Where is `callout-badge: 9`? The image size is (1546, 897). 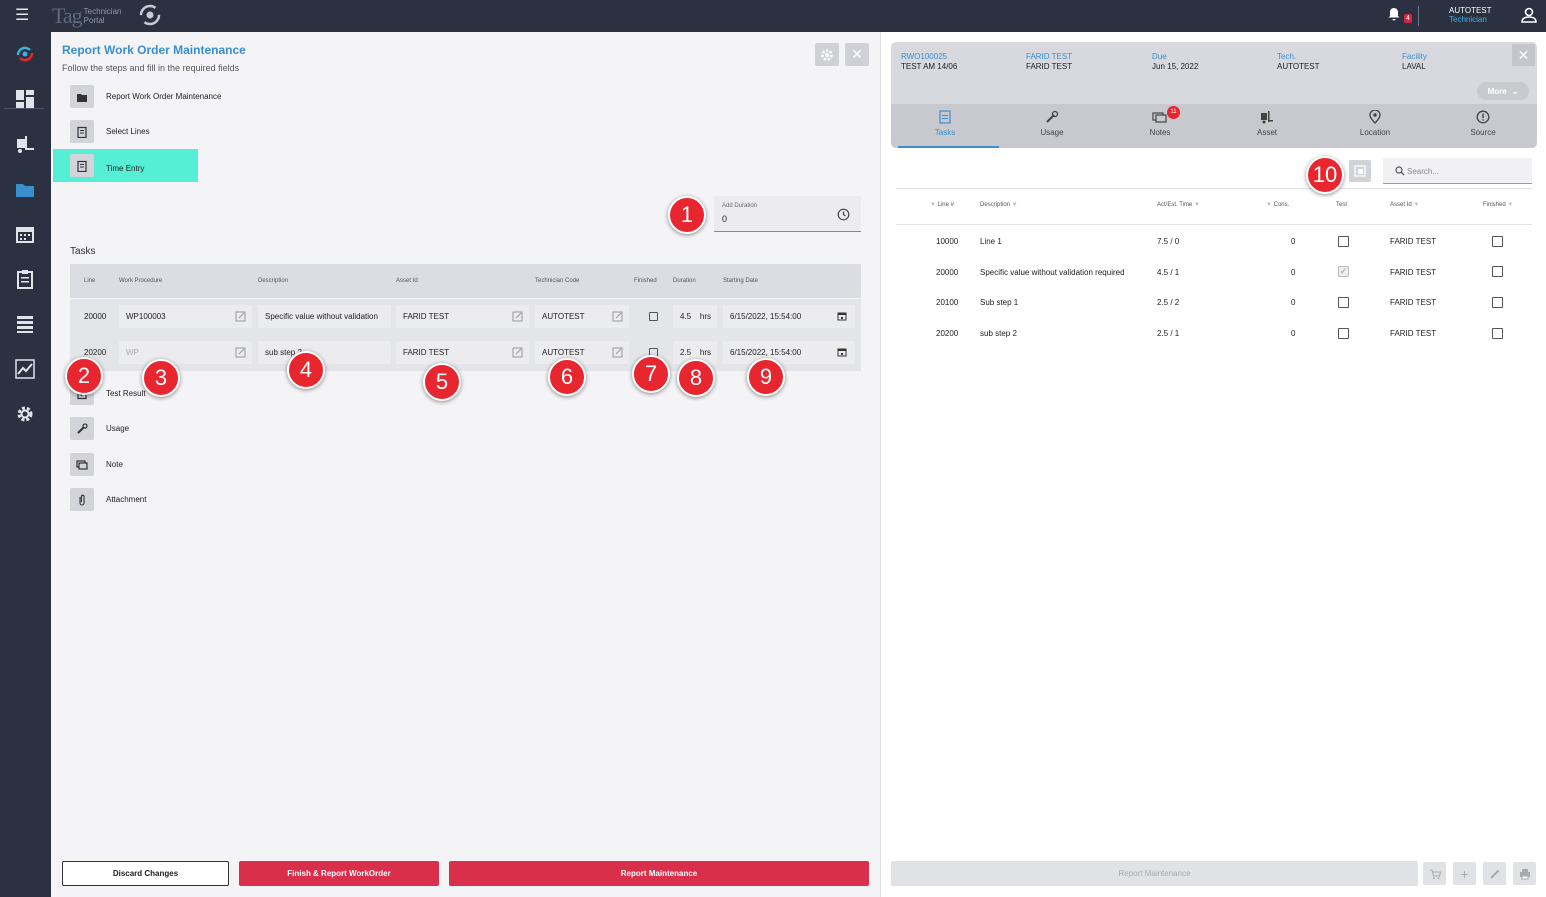 callout-badge: 9 is located at coordinates (766, 377).